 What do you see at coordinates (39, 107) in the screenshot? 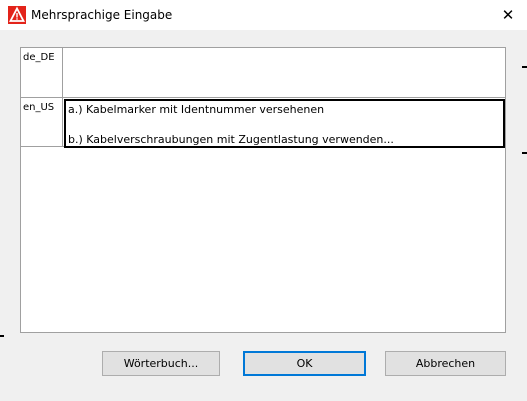
I see `language-code: en_US` at bounding box center [39, 107].